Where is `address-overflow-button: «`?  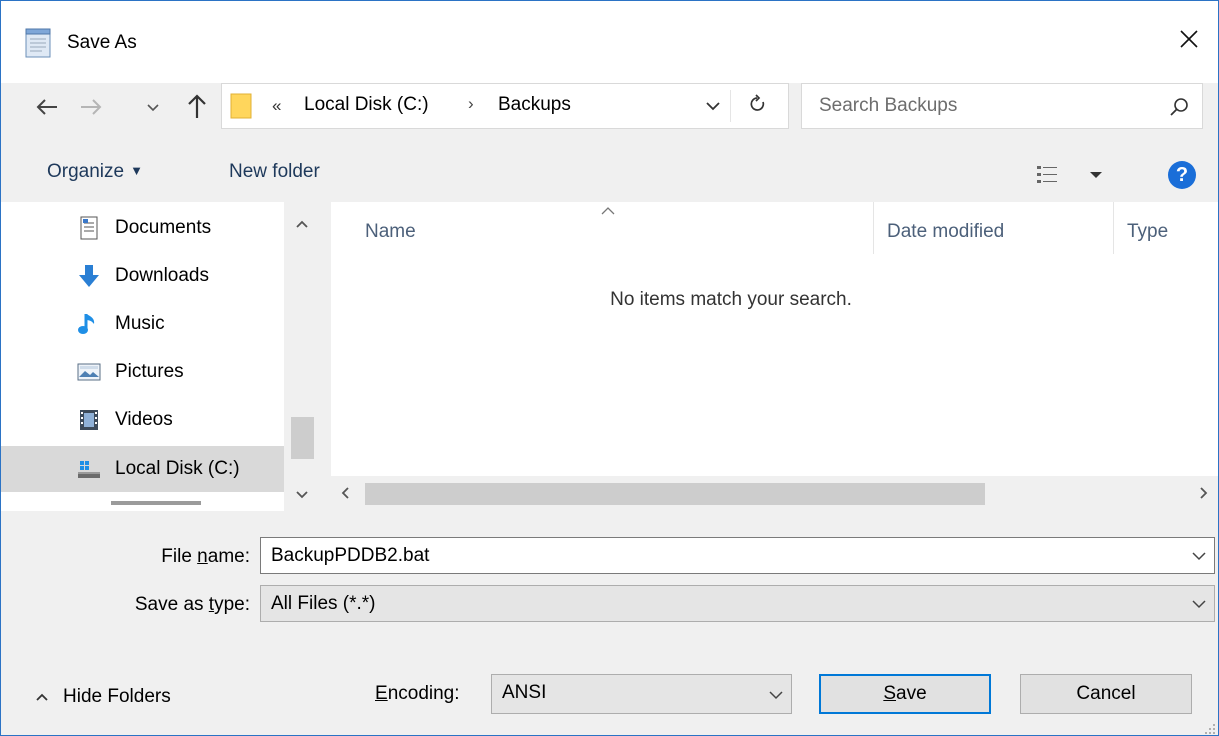
address-overflow-button: « is located at coordinates (276, 106).